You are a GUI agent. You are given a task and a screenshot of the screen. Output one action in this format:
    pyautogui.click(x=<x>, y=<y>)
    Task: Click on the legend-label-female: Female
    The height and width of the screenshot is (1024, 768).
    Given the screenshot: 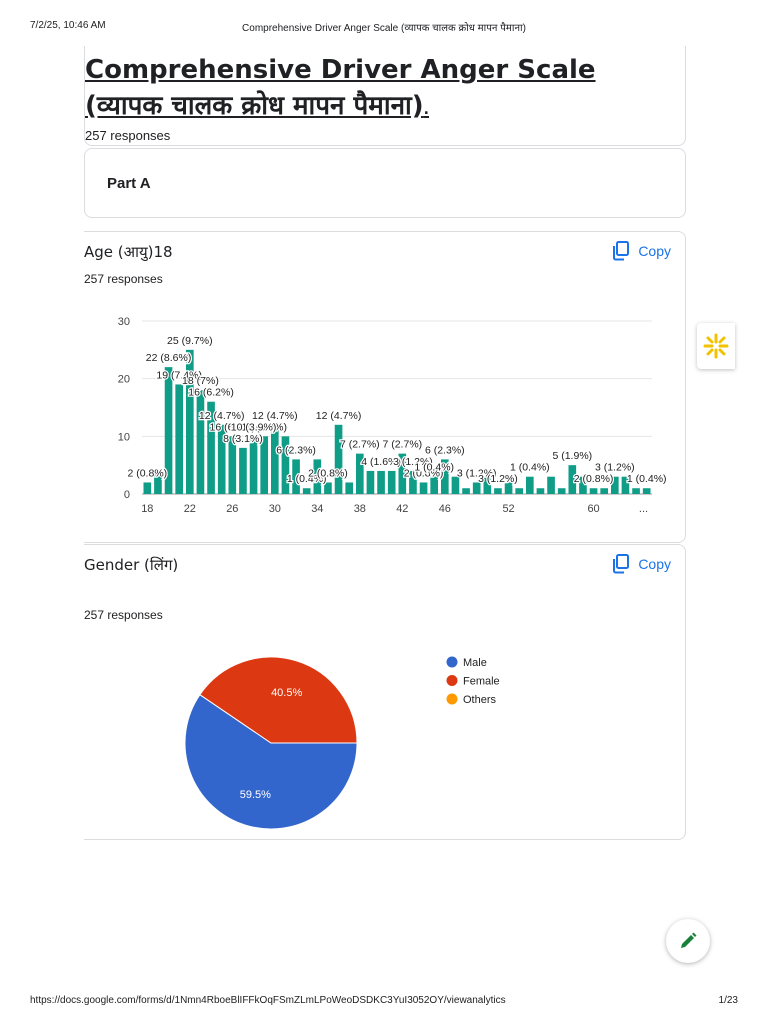 What is the action you would take?
    pyautogui.click(x=481, y=682)
    